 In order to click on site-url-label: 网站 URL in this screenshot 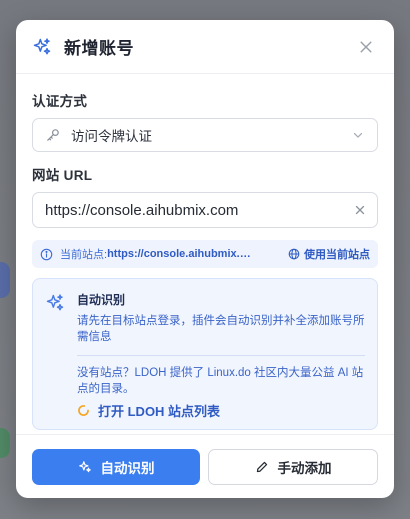, I will do `click(62, 175)`.